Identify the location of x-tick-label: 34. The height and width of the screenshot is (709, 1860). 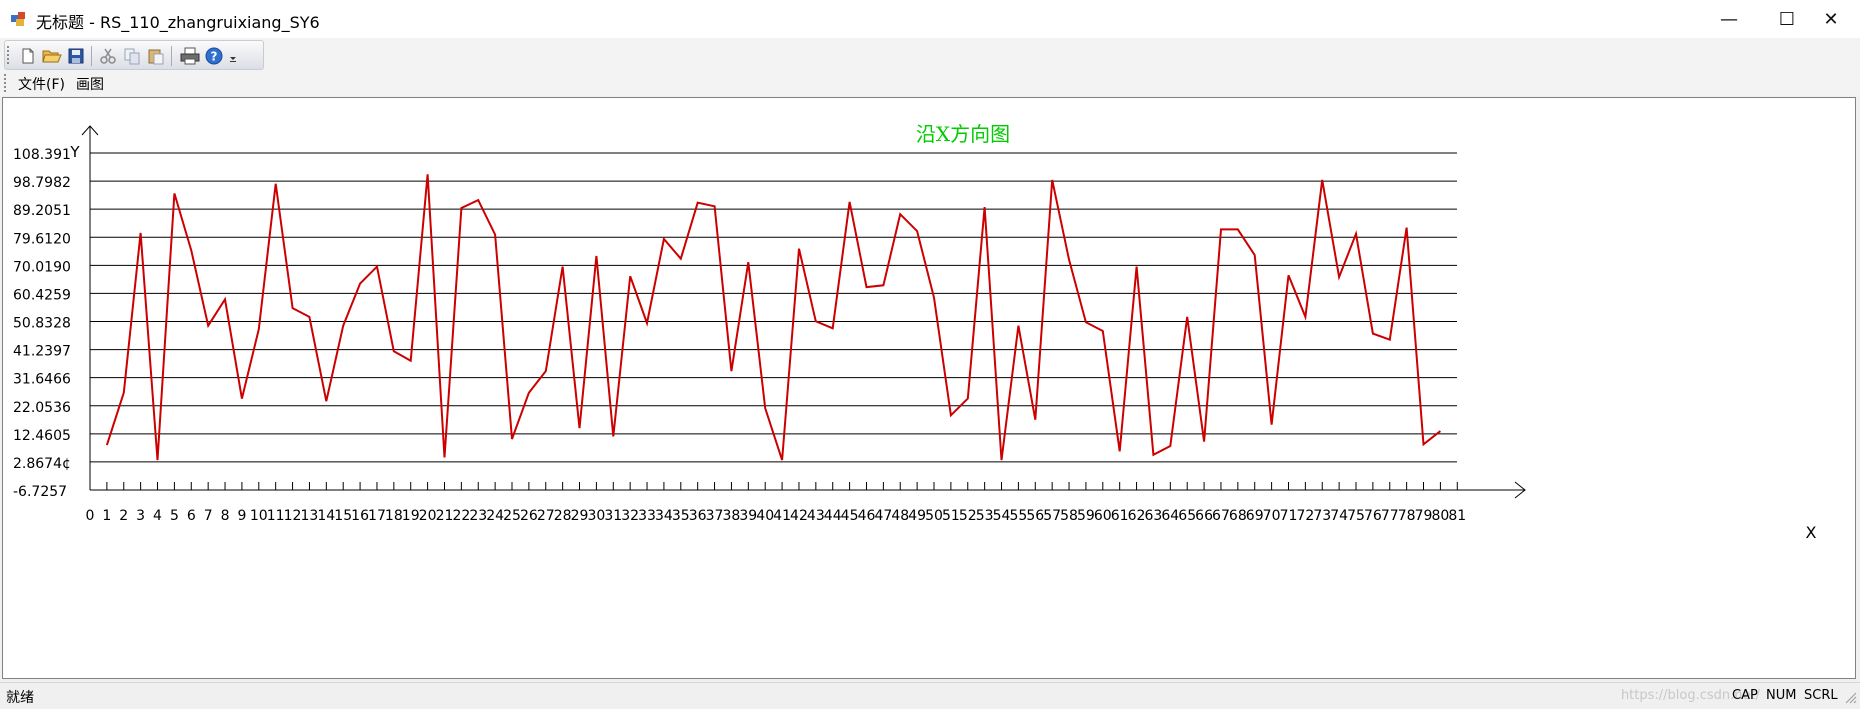
(664, 516).